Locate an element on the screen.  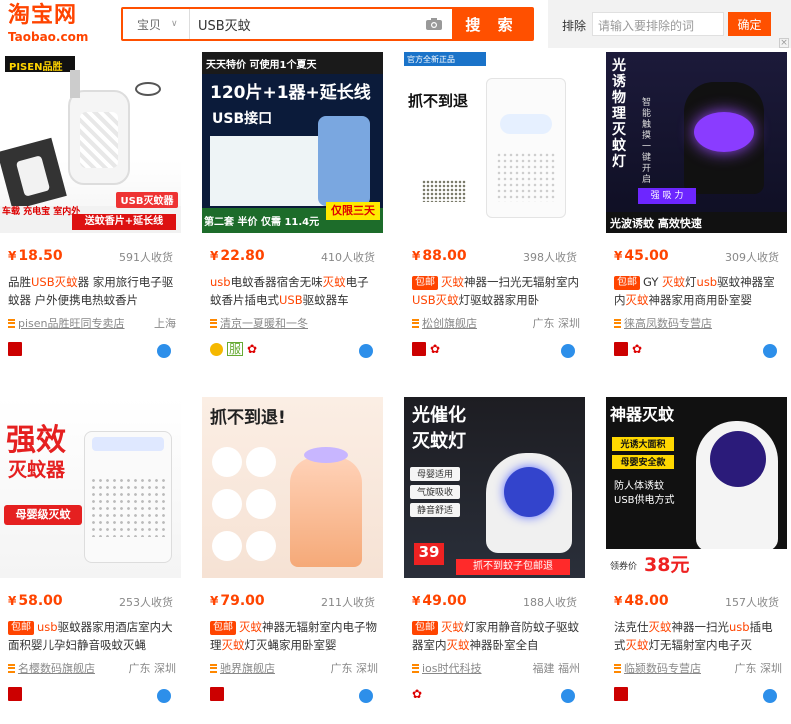
shop-name: 松创旗舰店 is located at coordinates (449, 323).